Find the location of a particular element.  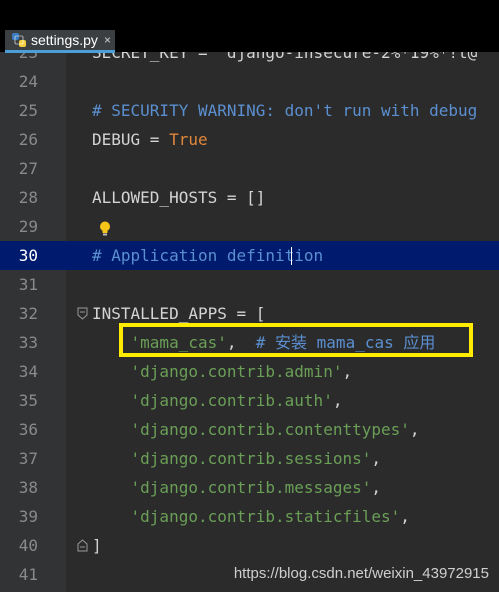

line-number: 41 is located at coordinates (28, 574).